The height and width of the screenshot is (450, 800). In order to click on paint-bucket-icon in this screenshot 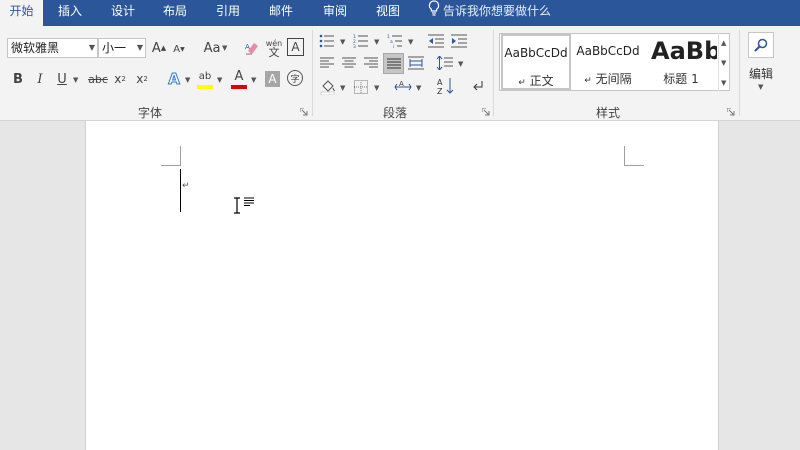, I will do `click(327, 87)`.